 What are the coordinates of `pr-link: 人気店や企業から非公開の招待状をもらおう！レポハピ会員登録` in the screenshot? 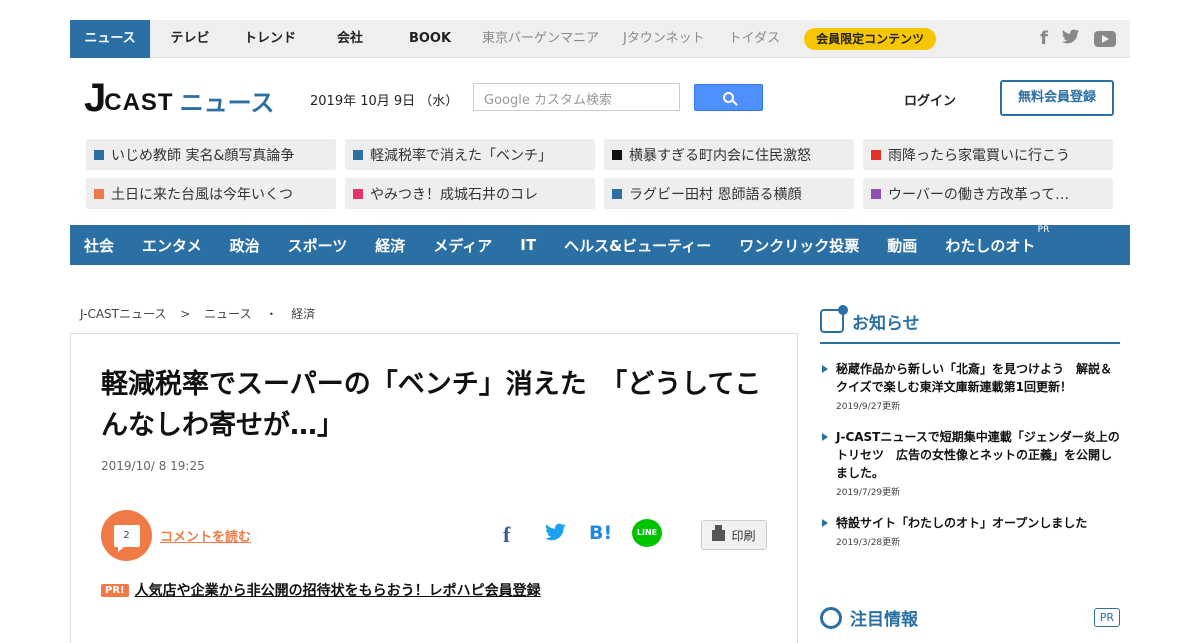 It's located at (338, 590).